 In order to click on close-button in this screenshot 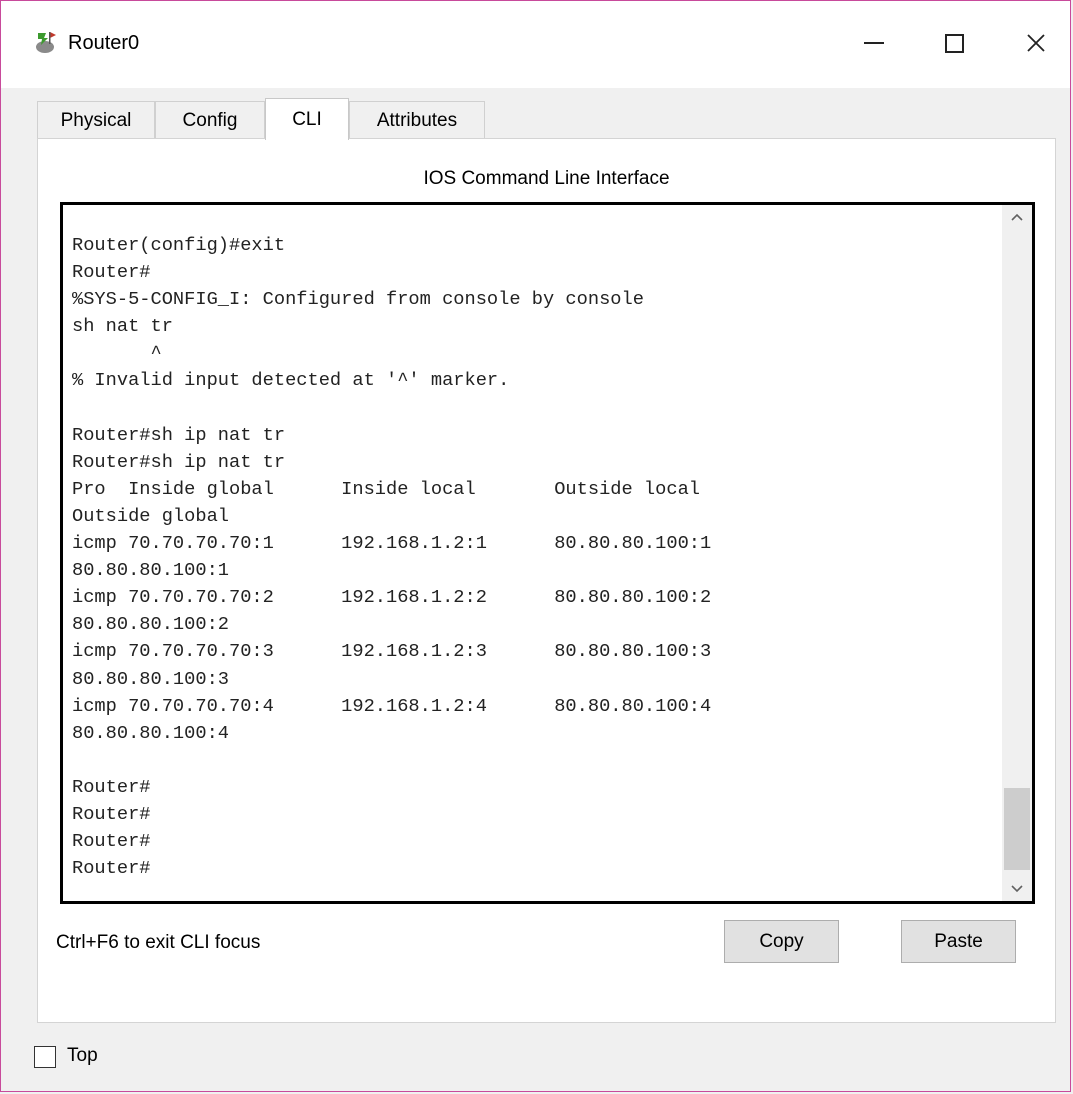, I will do `click(1036, 43)`.